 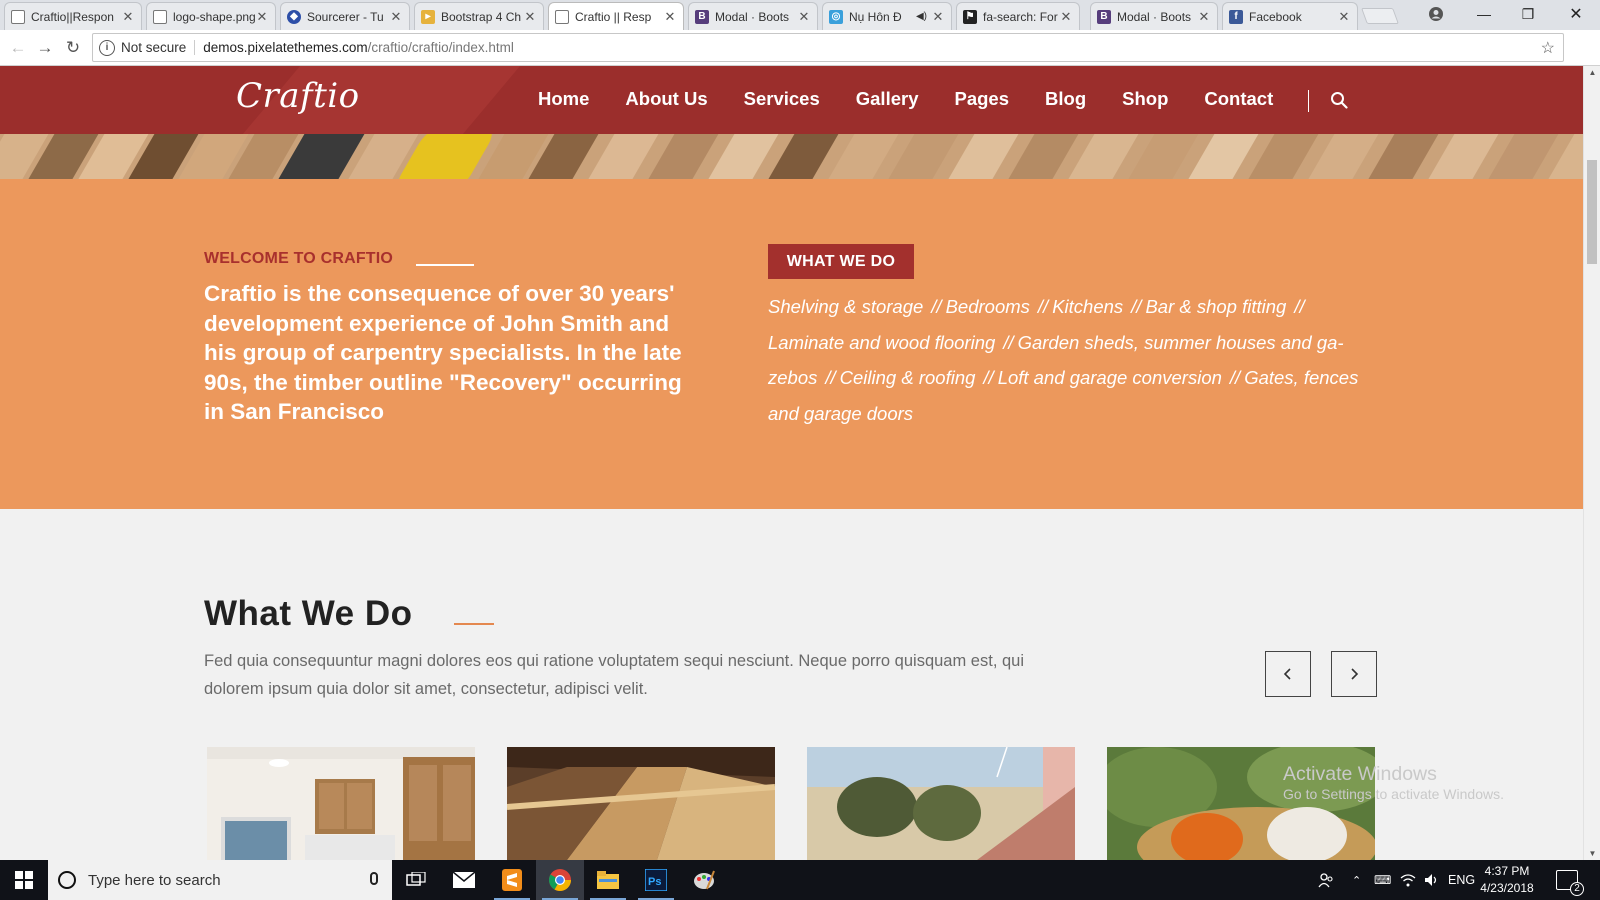 I want to click on nav-pages: Pages, so click(x=982, y=99).